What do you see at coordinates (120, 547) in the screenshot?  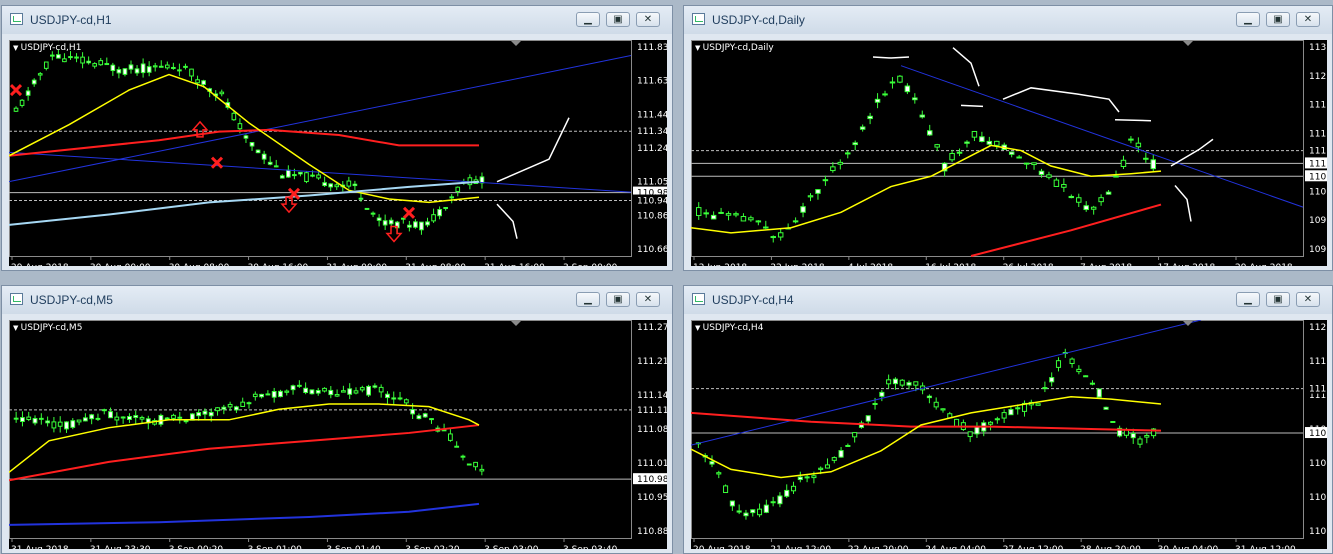 I see `time-axis-label: 31 Aug 23:30` at bounding box center [120, 547].